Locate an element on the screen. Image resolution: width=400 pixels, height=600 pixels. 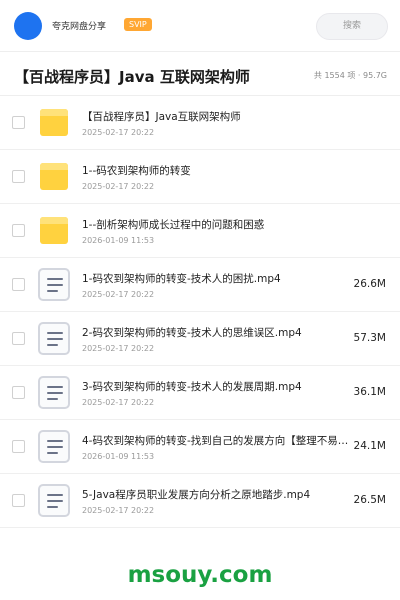
item-size: 26.6M is located at coordinates (369, 284).